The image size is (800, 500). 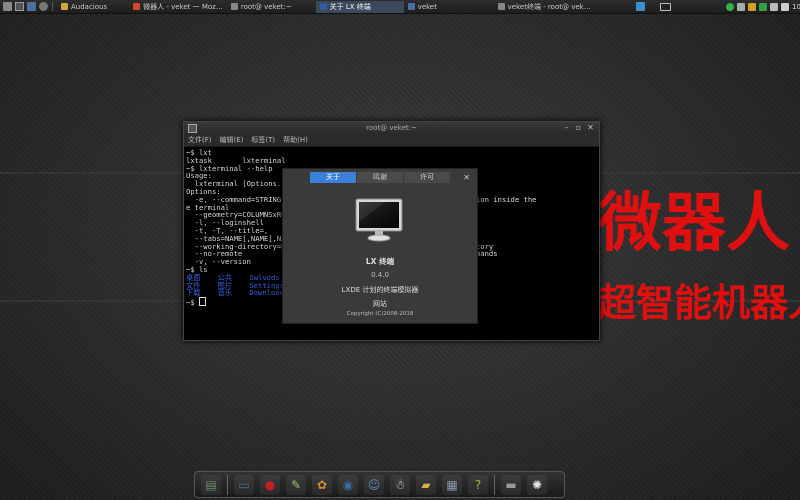 What do you see at coordinates (380, 290) in the screenshot?
I see `app-description: LXDE 计划的终端模拟器` at bounding box center [380, 290].